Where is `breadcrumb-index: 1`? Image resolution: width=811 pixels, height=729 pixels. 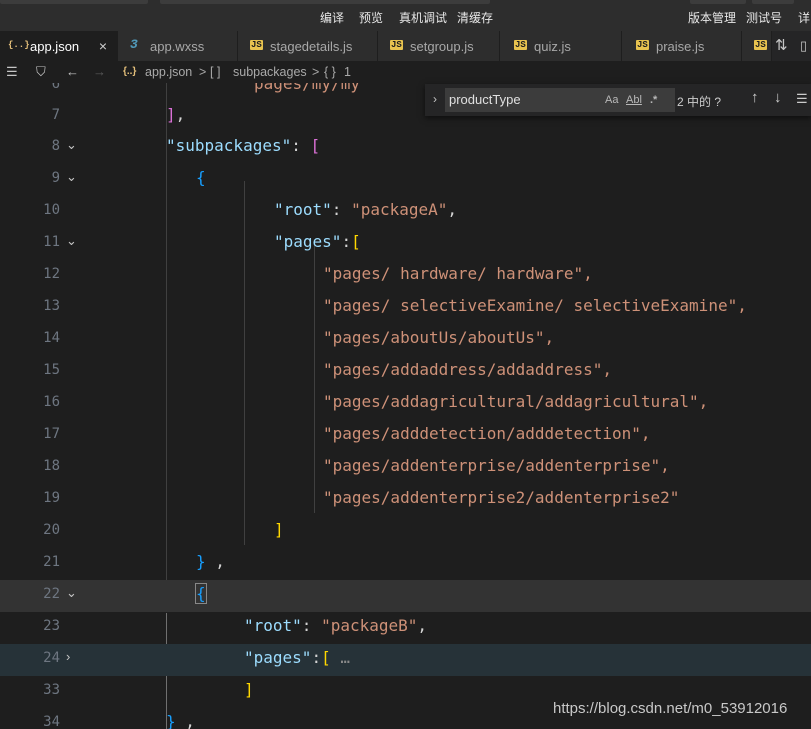
breadcrumb-index: 1 is located at coordinates (347, 72).